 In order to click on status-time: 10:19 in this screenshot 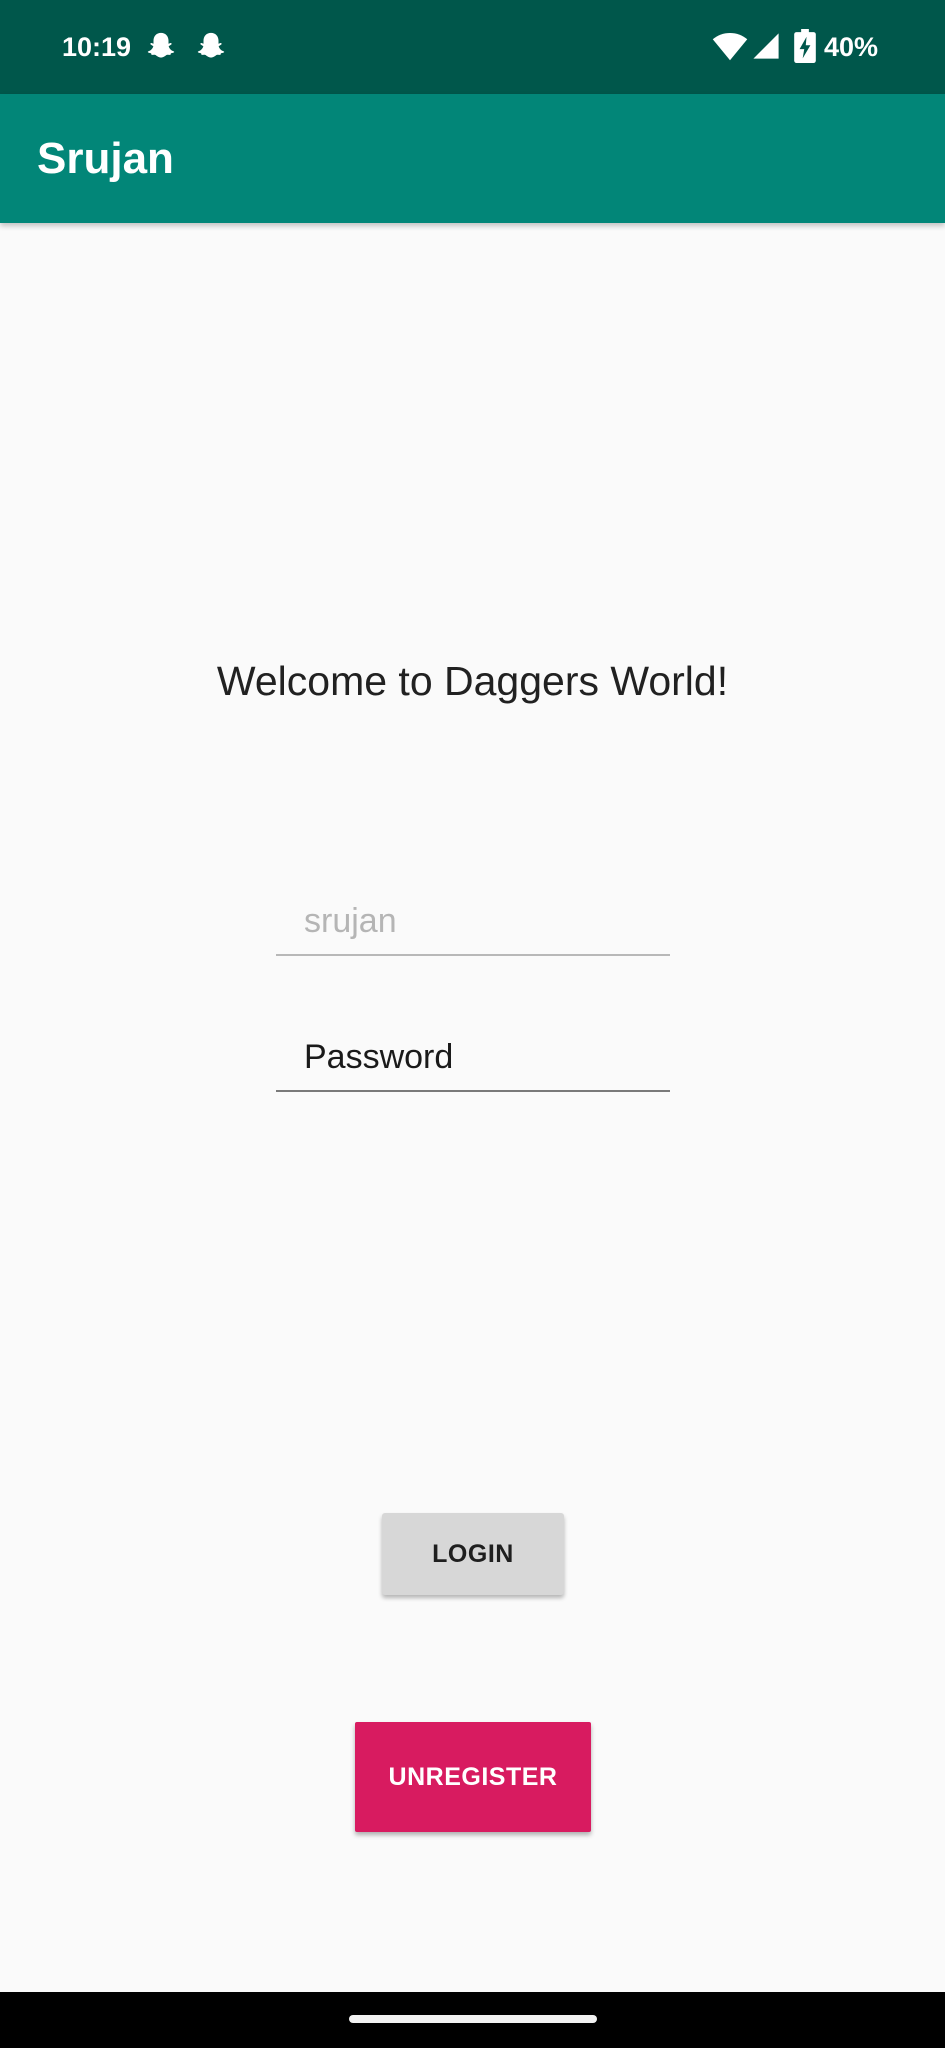, I will do `click(97, 47)`.